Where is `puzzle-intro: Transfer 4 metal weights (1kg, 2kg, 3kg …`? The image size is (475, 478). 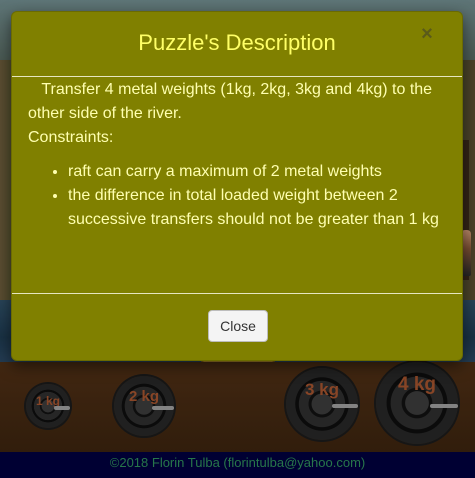
puzzle-intro: Transfer 4 metal weights (1kg, 2kg, 3kg … is located at coordinates (239, 102).